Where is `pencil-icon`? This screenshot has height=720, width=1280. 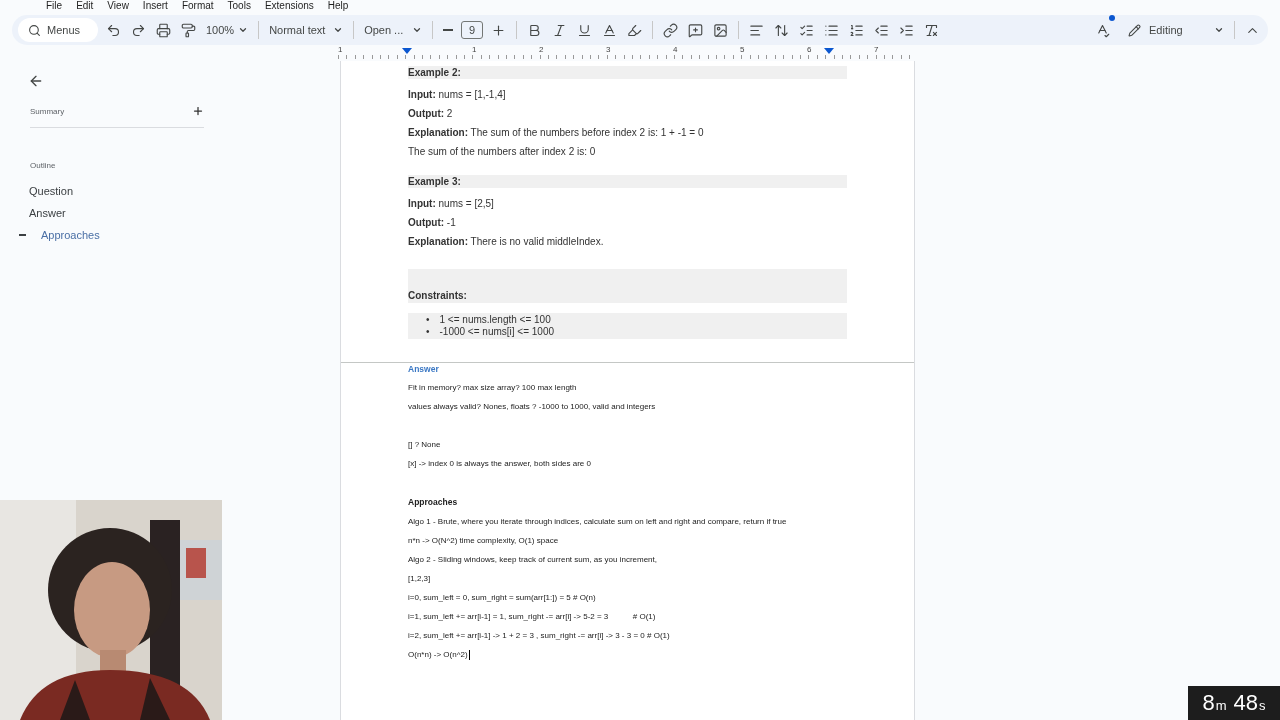 pencil-icon is located at coordinates (1134, 30).